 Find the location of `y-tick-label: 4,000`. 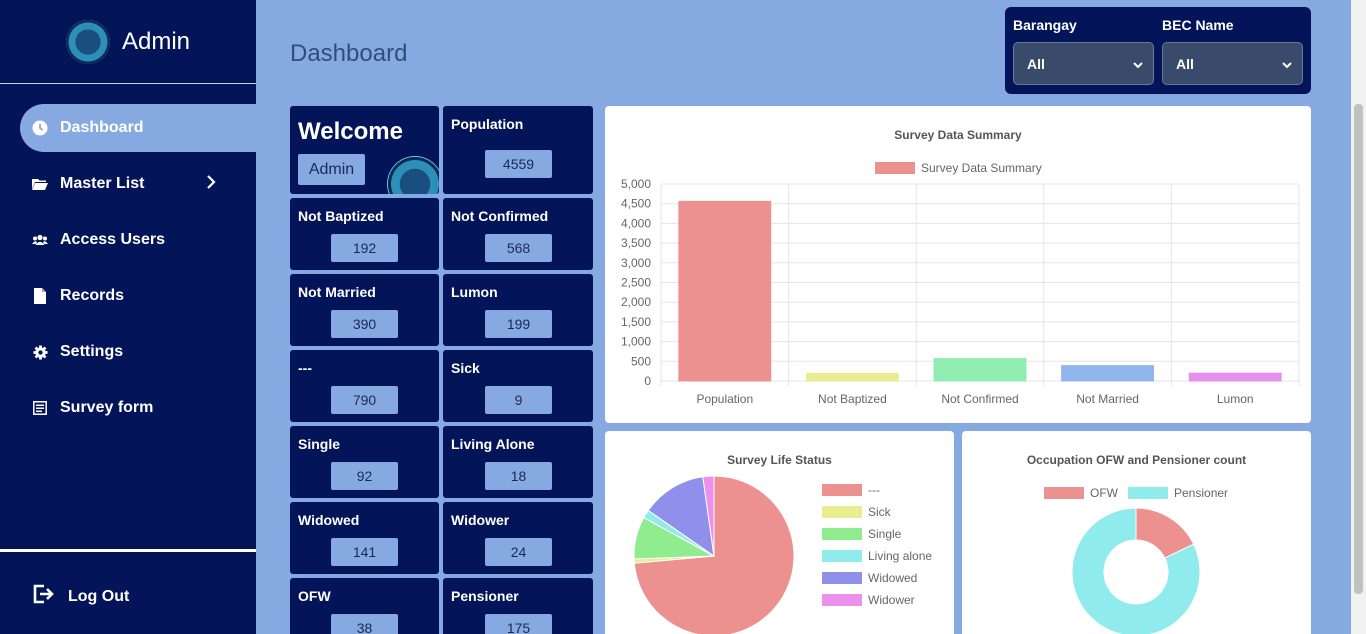

y-tick-label: 4,000 is located at coordinates (636, 223).